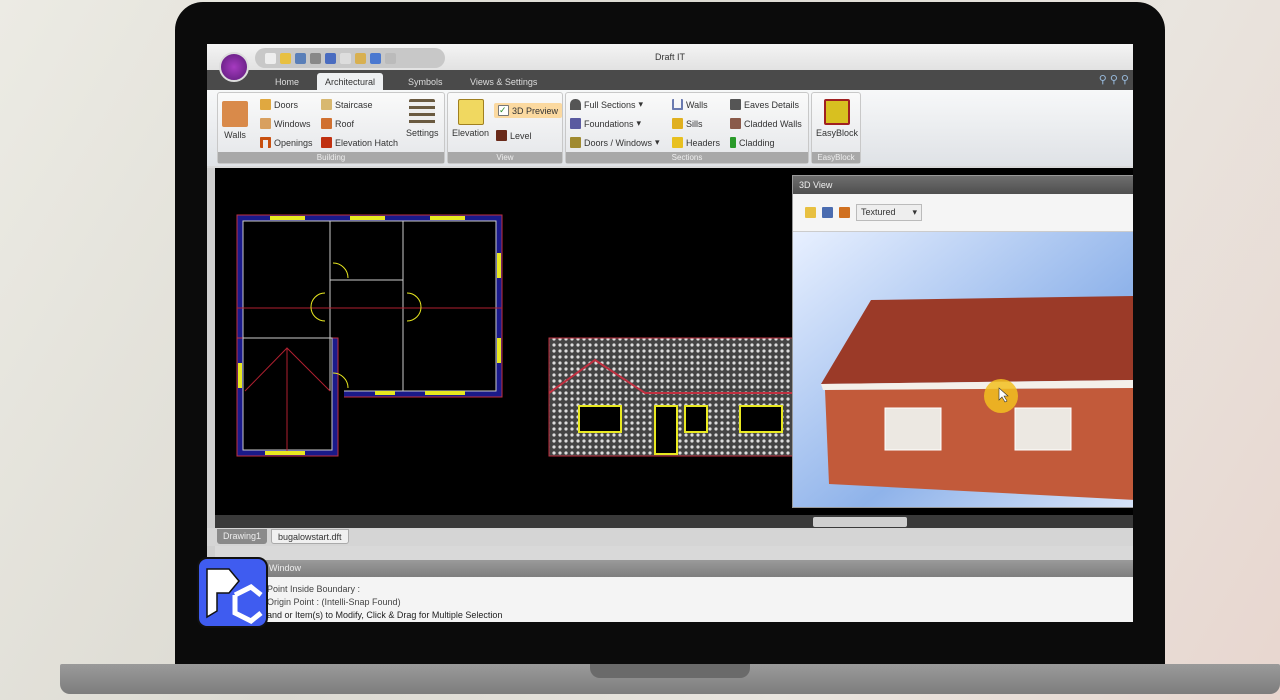  Describe the element at coordinates (287, 81) in the screenshot. I see `tab-home: Home` at that location.